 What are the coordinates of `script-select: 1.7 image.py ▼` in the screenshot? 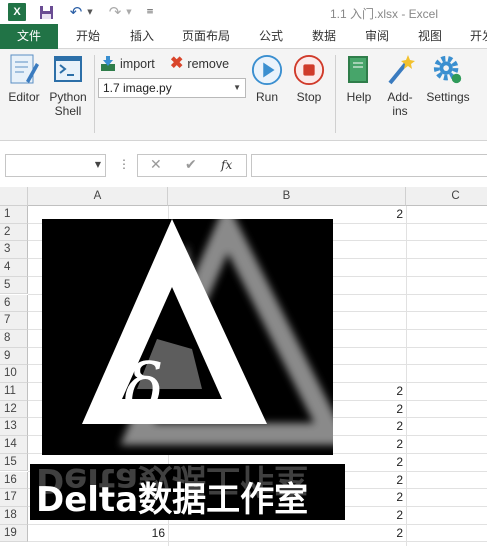 It's located at (172, 88).